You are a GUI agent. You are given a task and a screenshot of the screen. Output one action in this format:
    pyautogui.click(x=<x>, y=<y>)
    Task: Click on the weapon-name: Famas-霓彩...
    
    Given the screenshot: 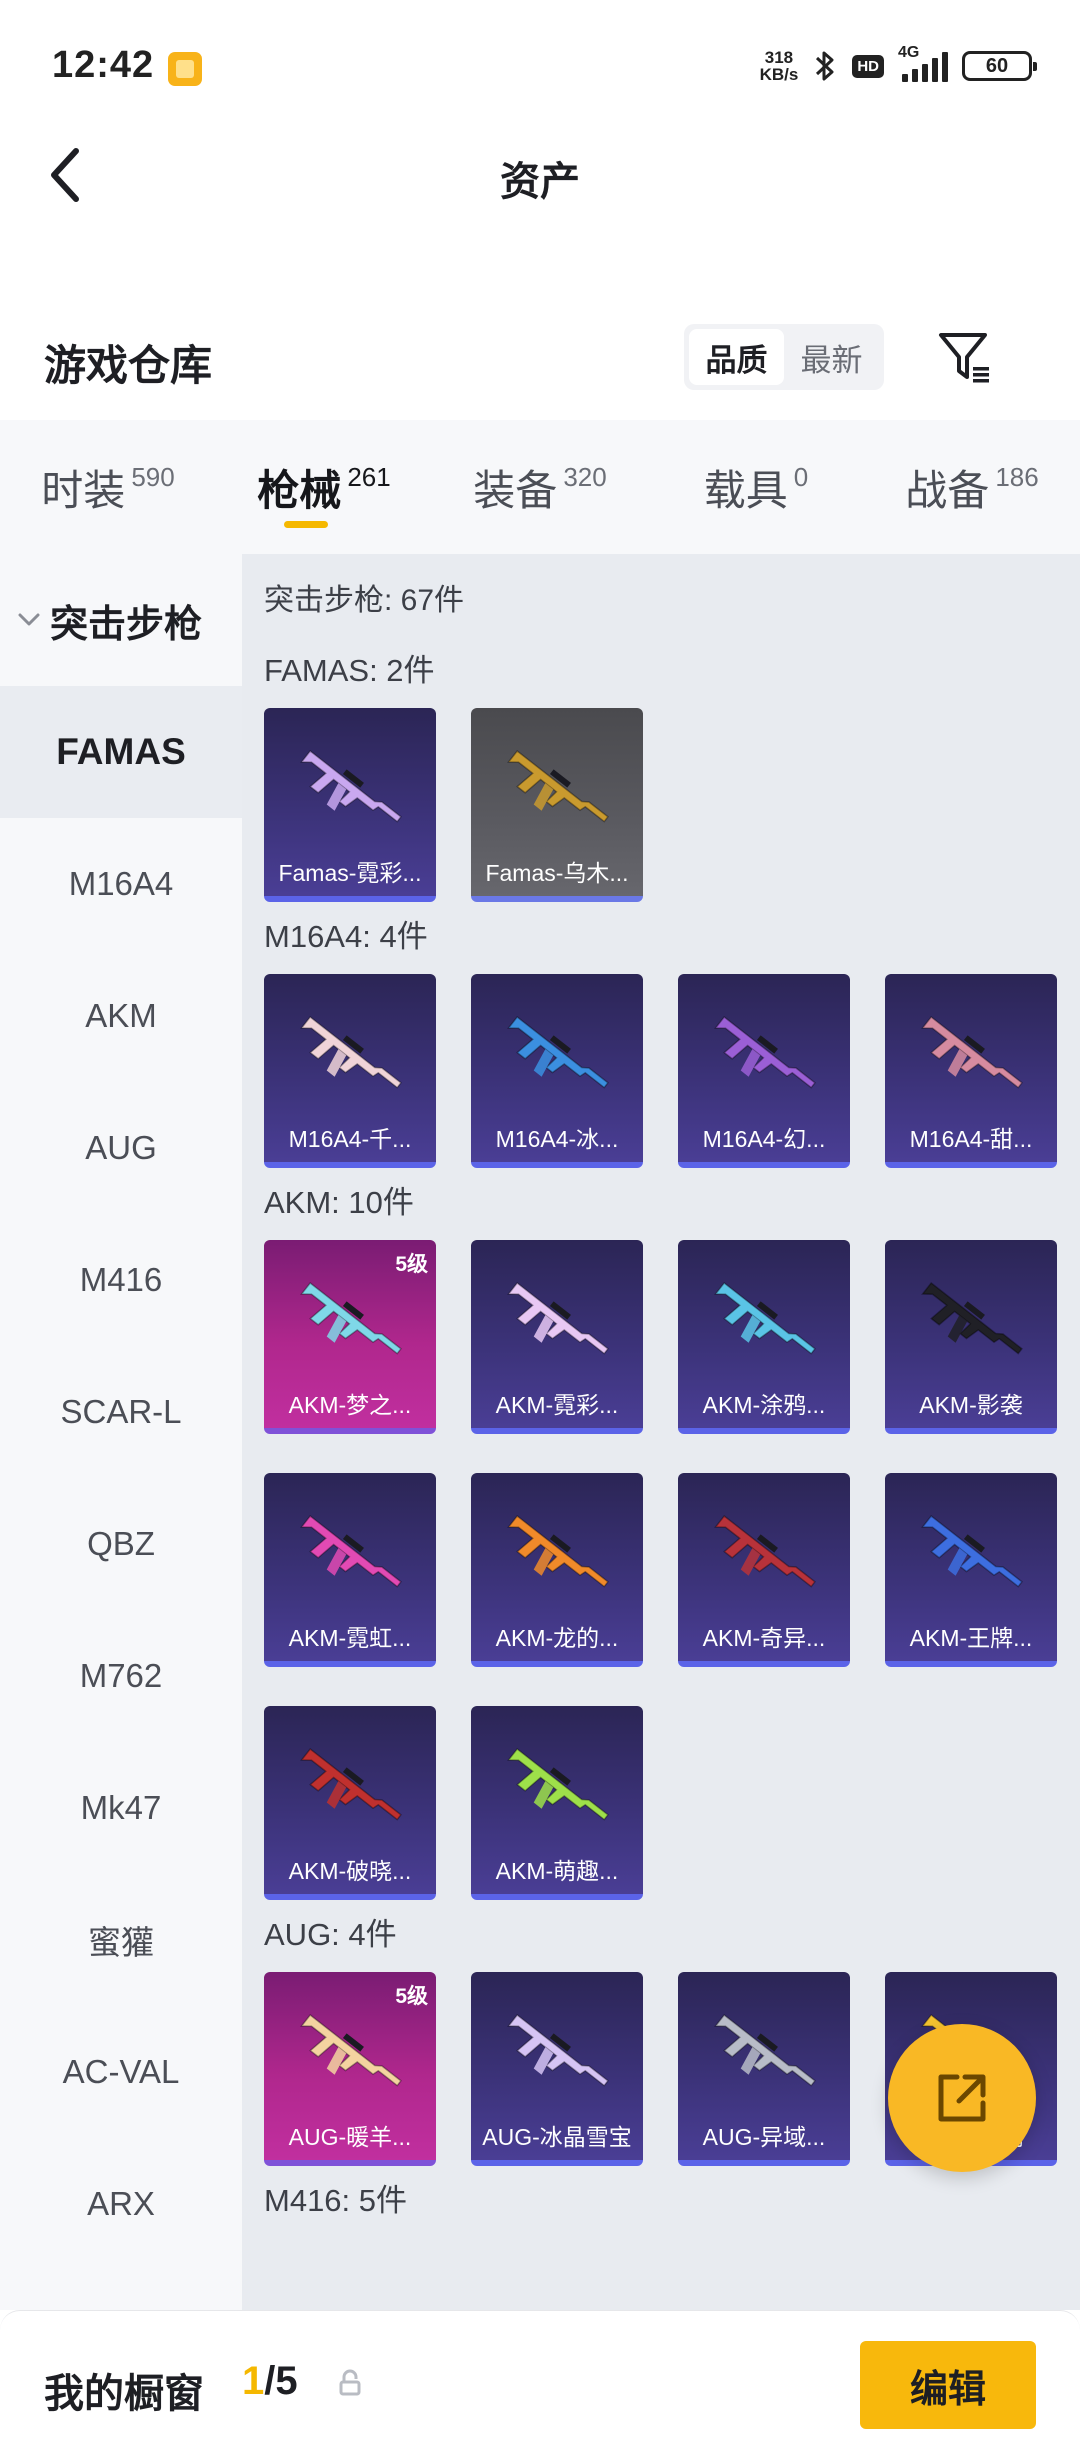 What is the action you would take?
    pyautogui.click(x=350, y=873)
    